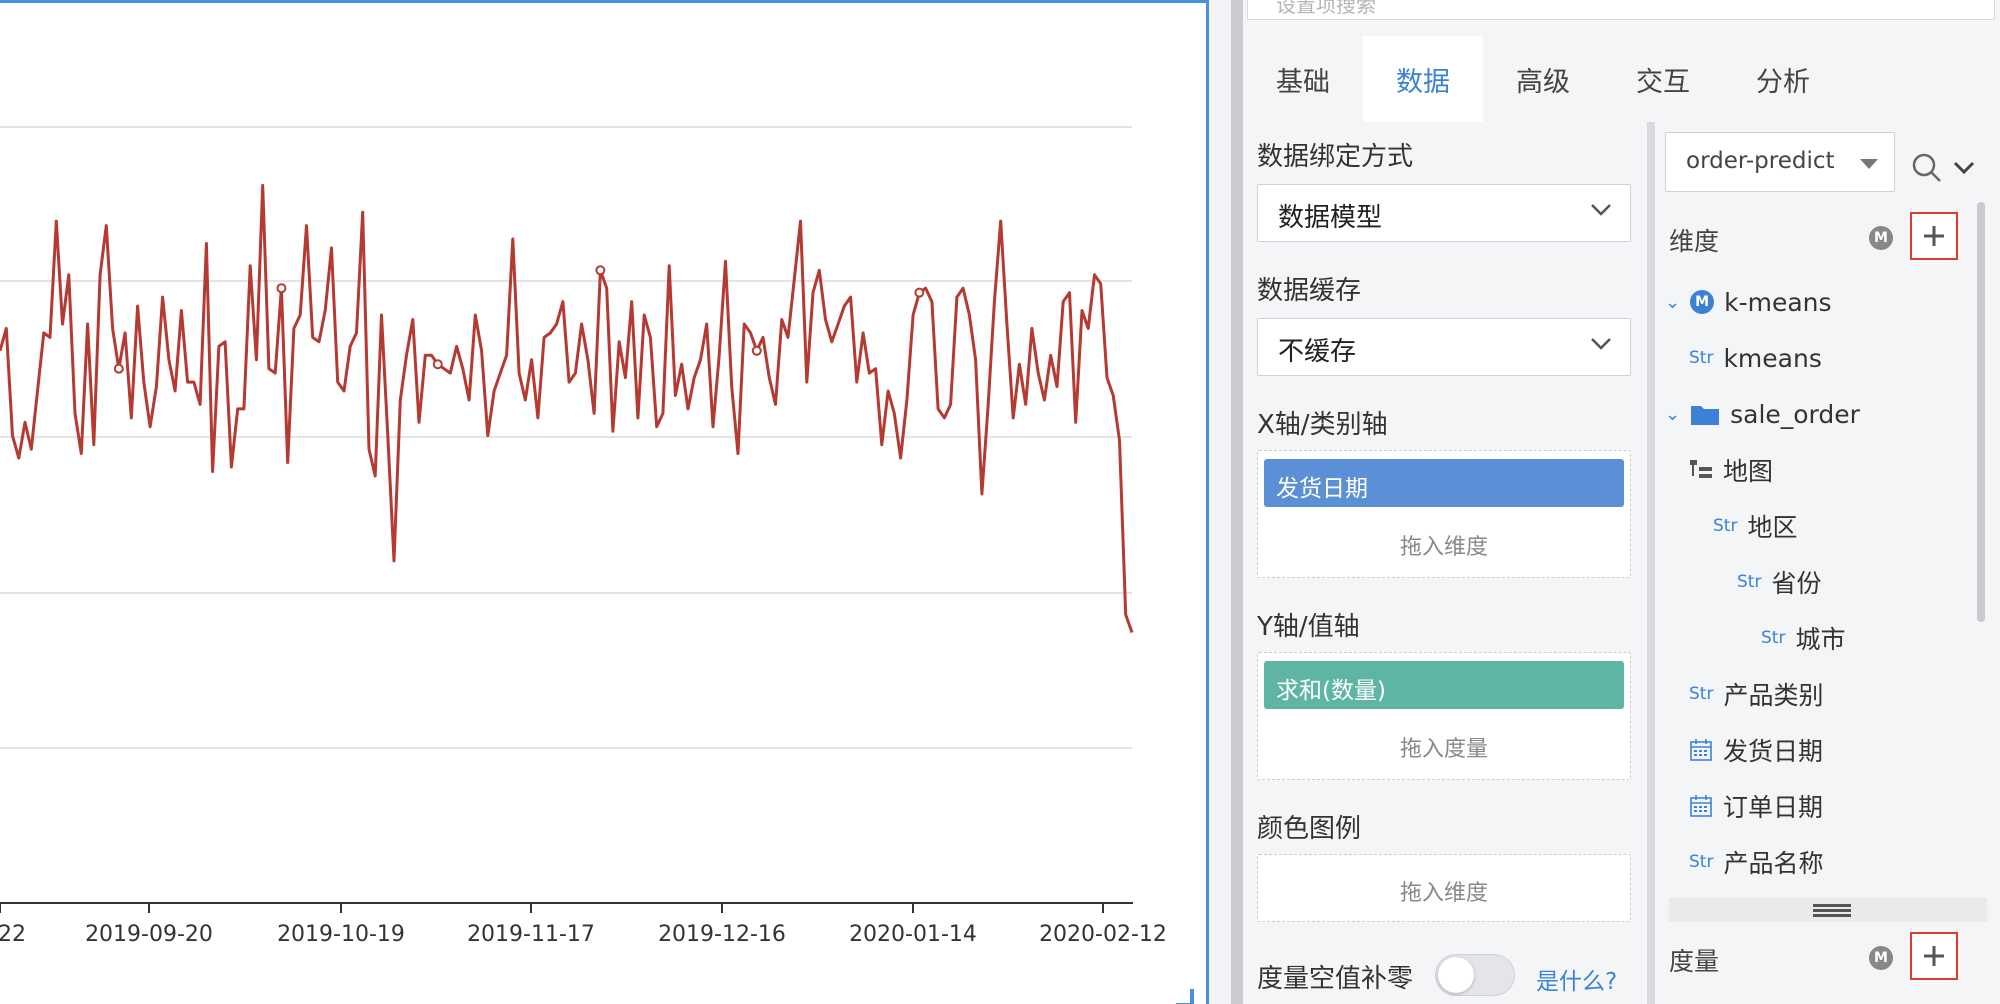 Image resolution: width=2000 pixels, height=1004 pixels. Describe the element at coordinates (1309, 829) in the screenshot. I see `legend-label: 颜色图例` at that location.